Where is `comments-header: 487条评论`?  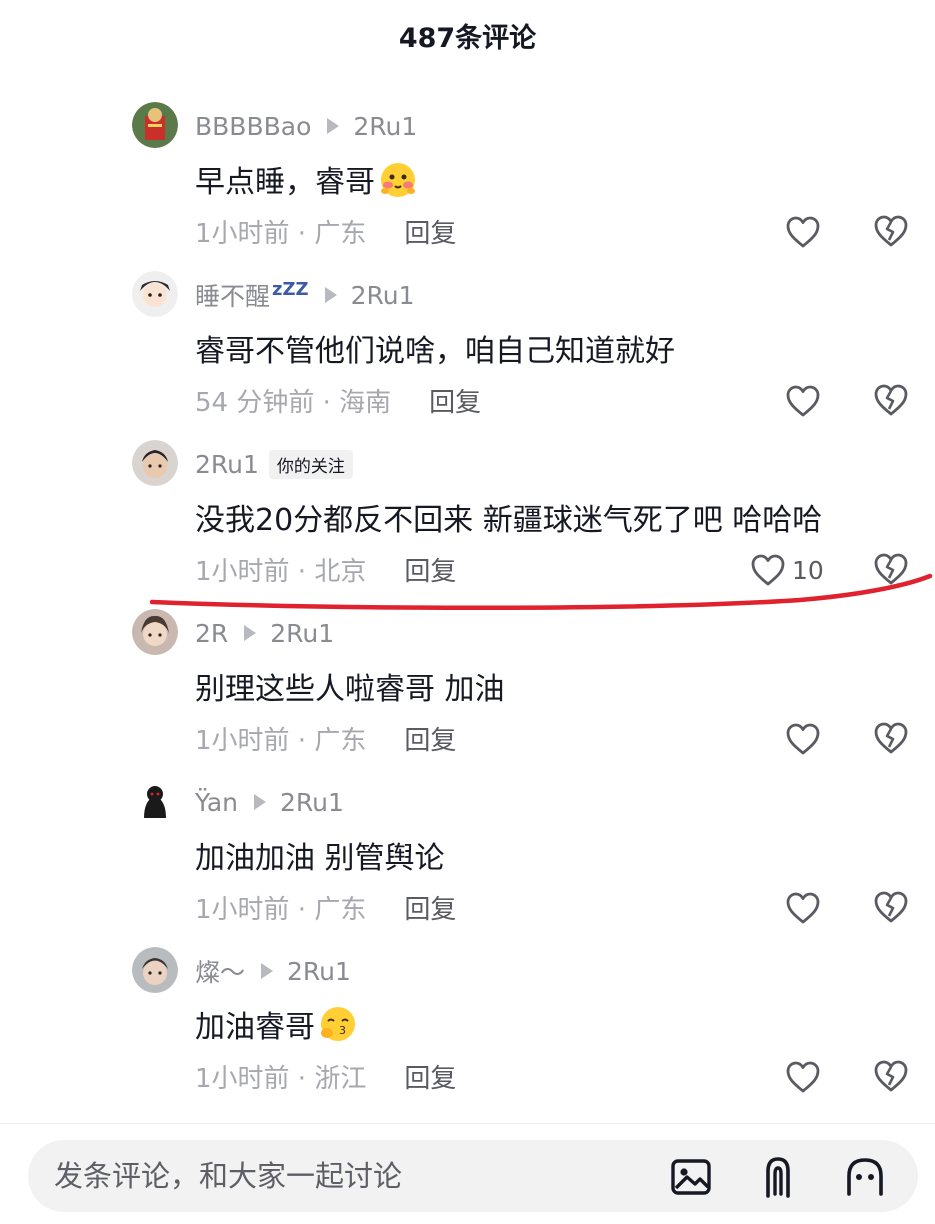
comments-header: 487条评论 is located at coordinates (467, 35).